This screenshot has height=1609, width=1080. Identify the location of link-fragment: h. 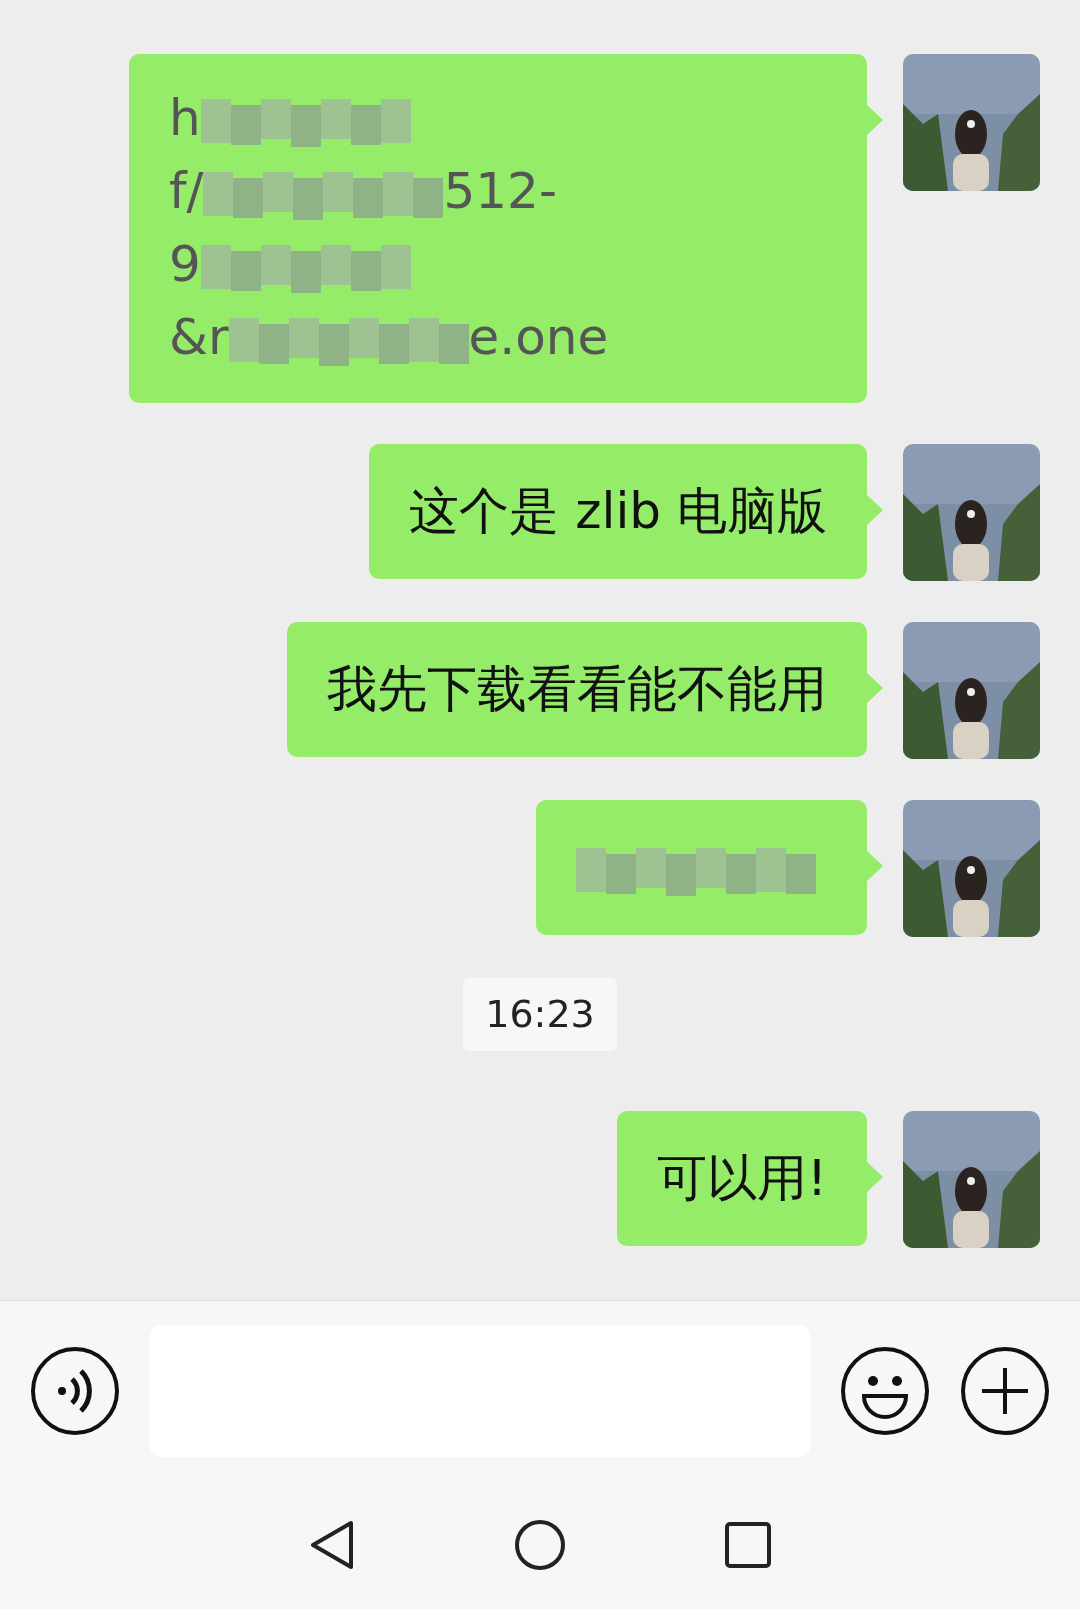
(185, 118).